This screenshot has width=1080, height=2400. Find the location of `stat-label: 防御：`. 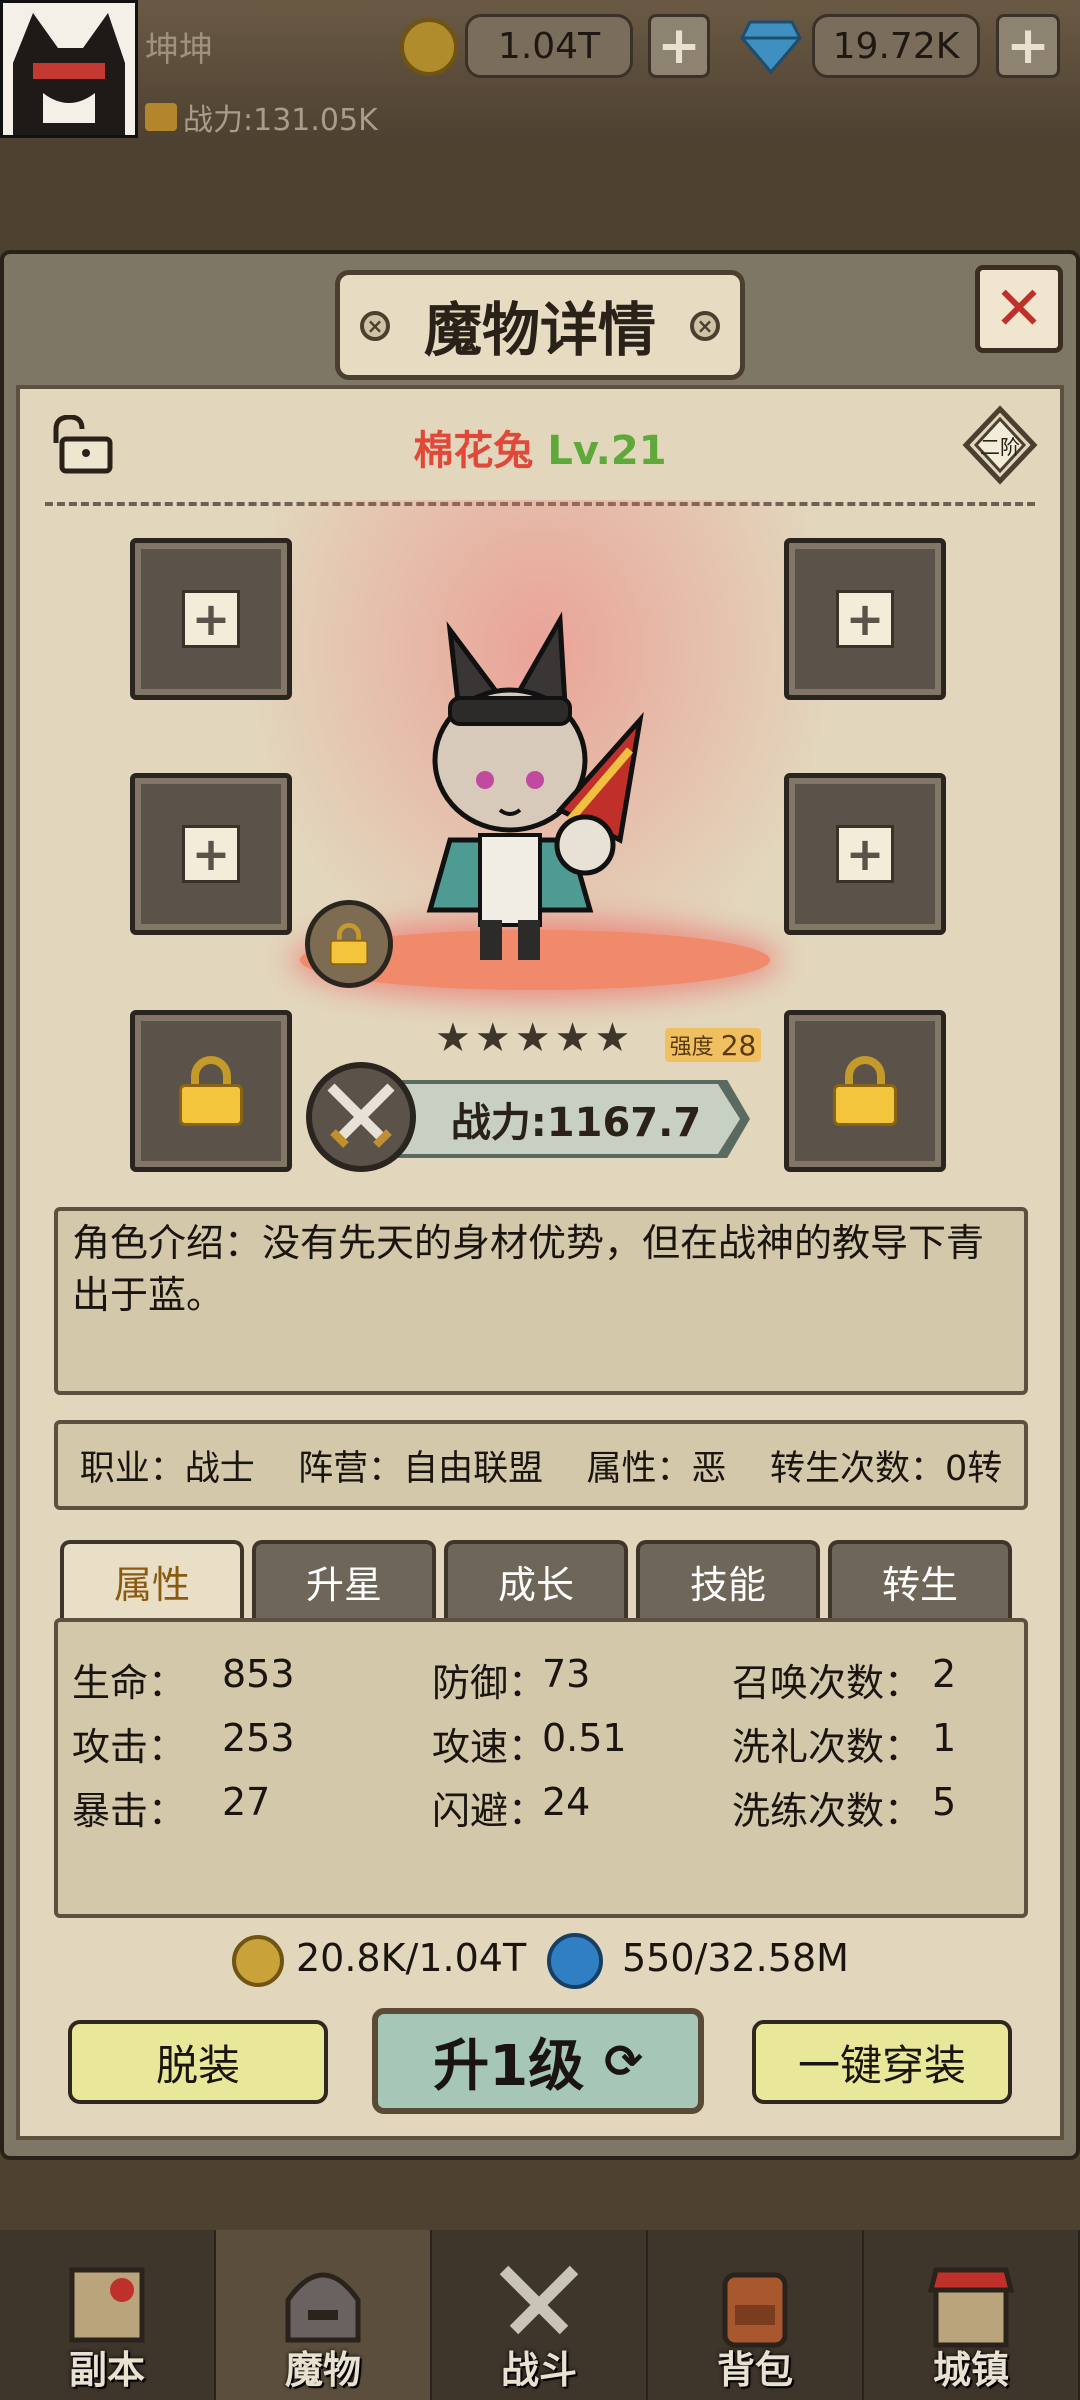

stat-label: 防御： is located at coordinates (489, 1683).